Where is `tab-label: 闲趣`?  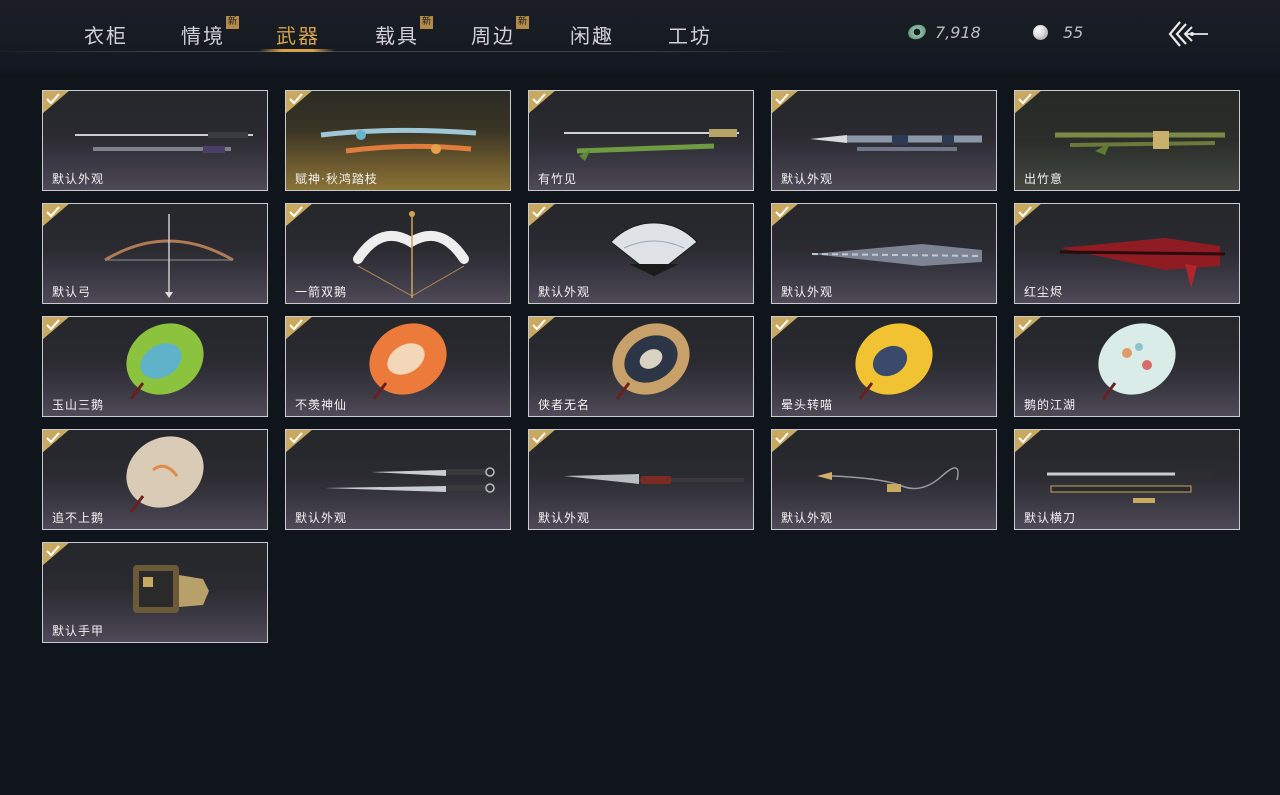 tab-label: 闲趣 is located at coordinates (592, 36).